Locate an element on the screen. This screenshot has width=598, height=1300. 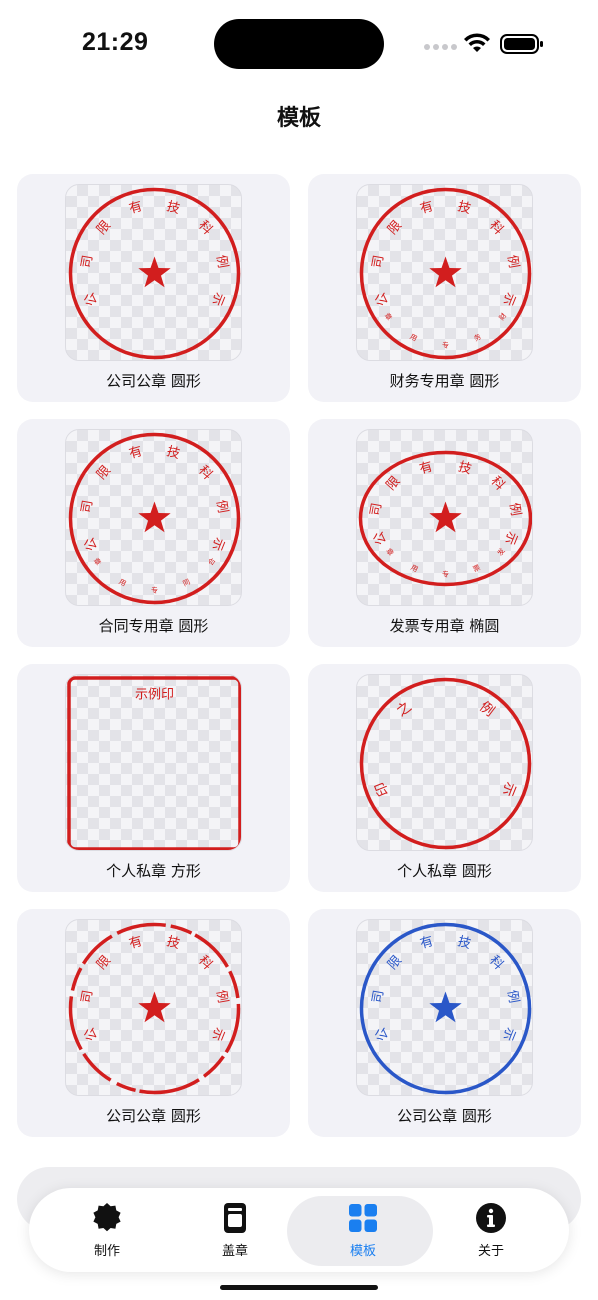
status-bar: 21:29 is located at coordinates (299, 45).